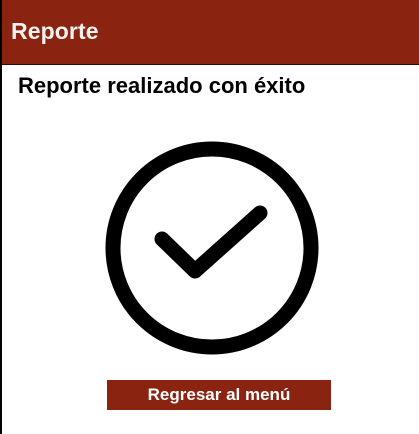 This screenshot has height=434, width=419. I want to click on app-bar: Reporte, so click(210, 32).